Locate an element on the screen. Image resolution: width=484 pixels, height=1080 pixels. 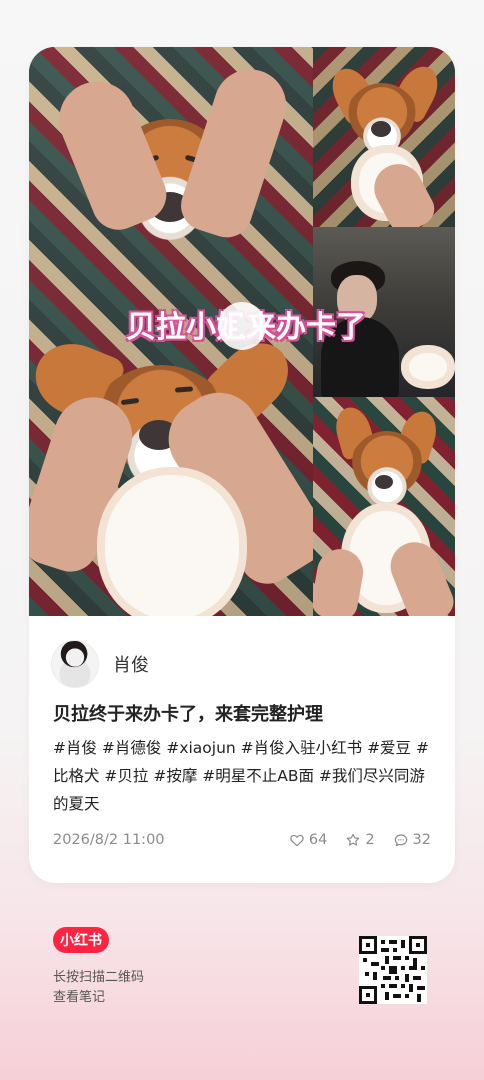
footer-text: 长按扫描二维码 查看笔记 is located at coordinates (98, 988).